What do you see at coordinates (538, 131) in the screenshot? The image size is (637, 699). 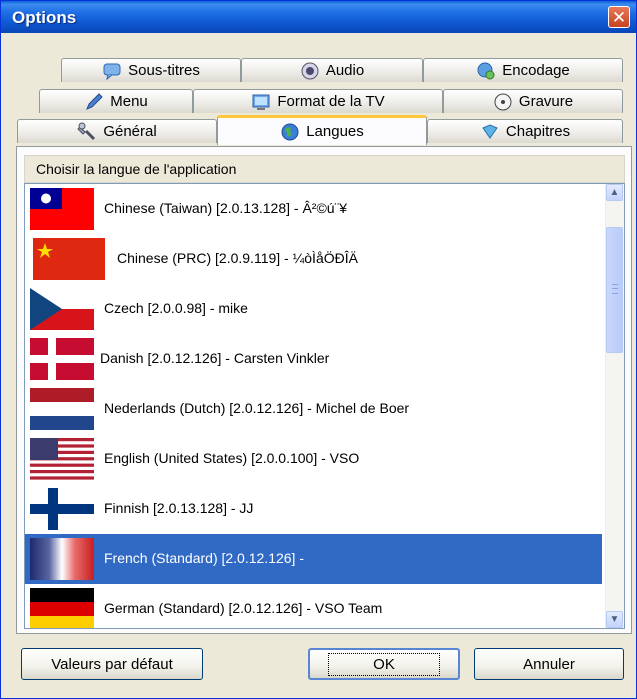 I see `tab-label: Chapitres` at bounding box center [538, 131].